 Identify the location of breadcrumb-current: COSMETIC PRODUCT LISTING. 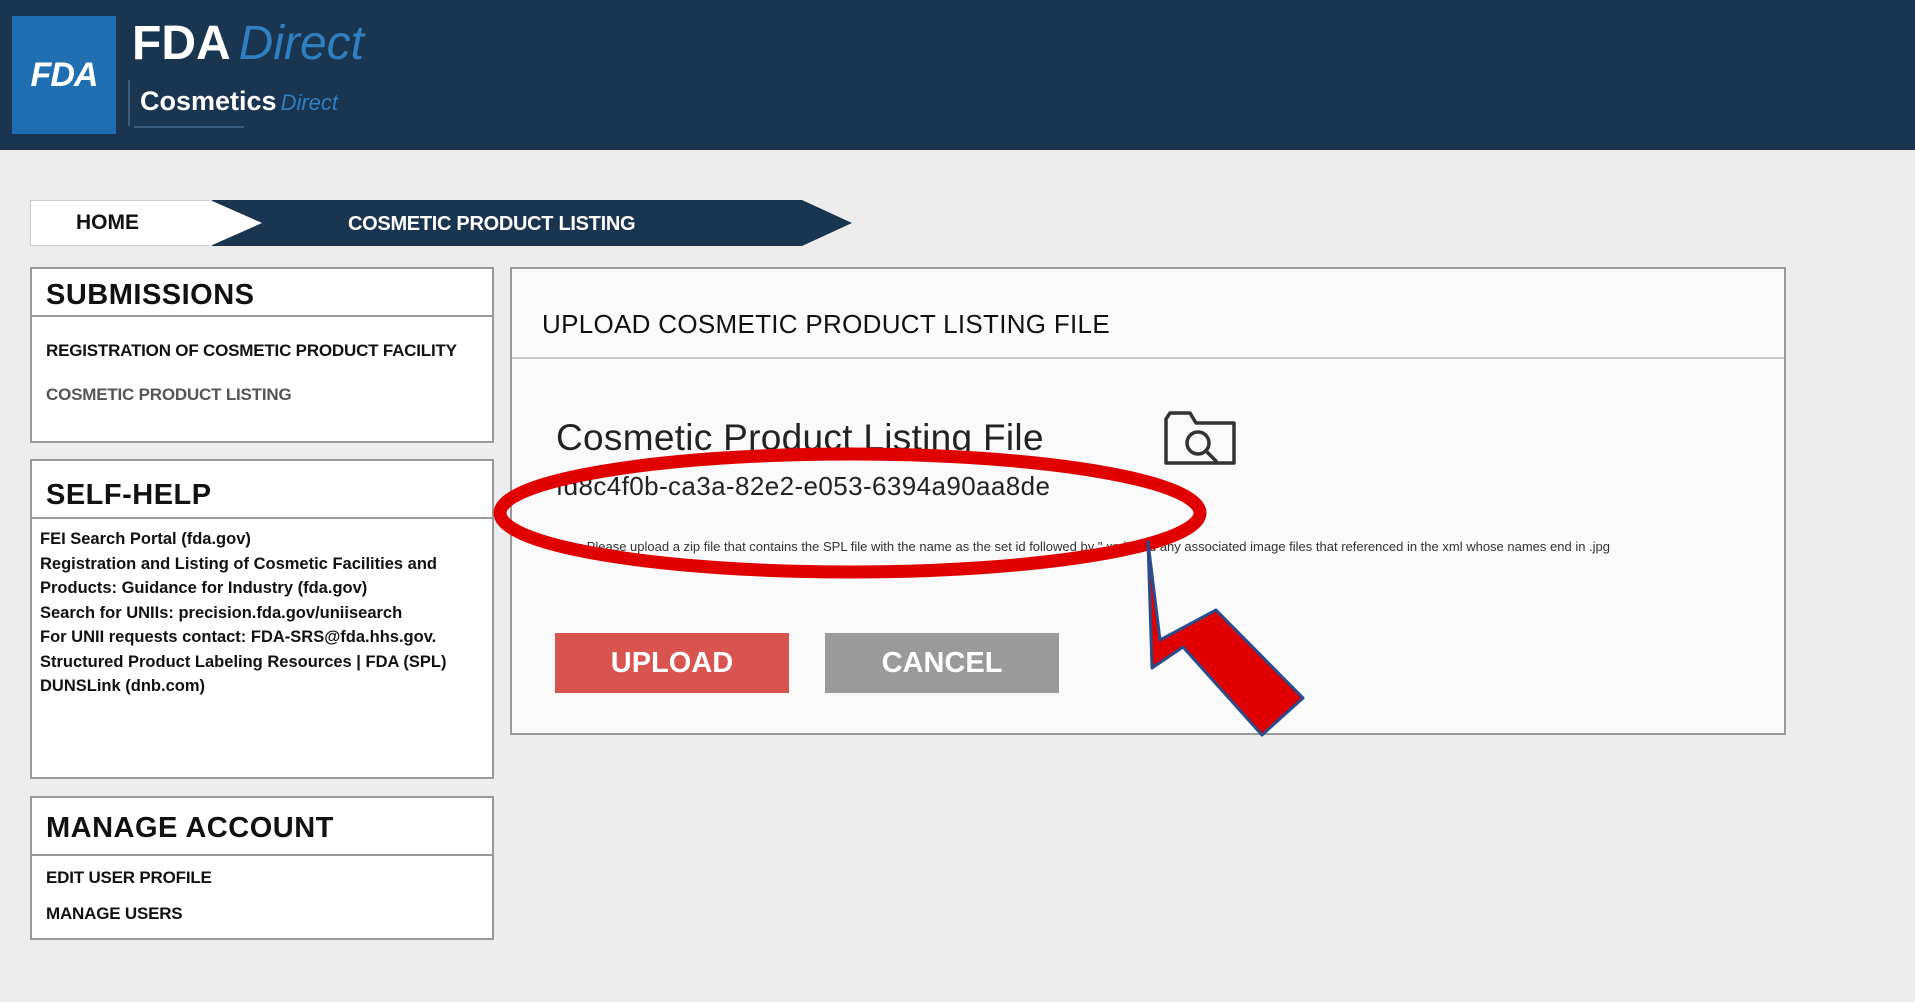
(506, 223).